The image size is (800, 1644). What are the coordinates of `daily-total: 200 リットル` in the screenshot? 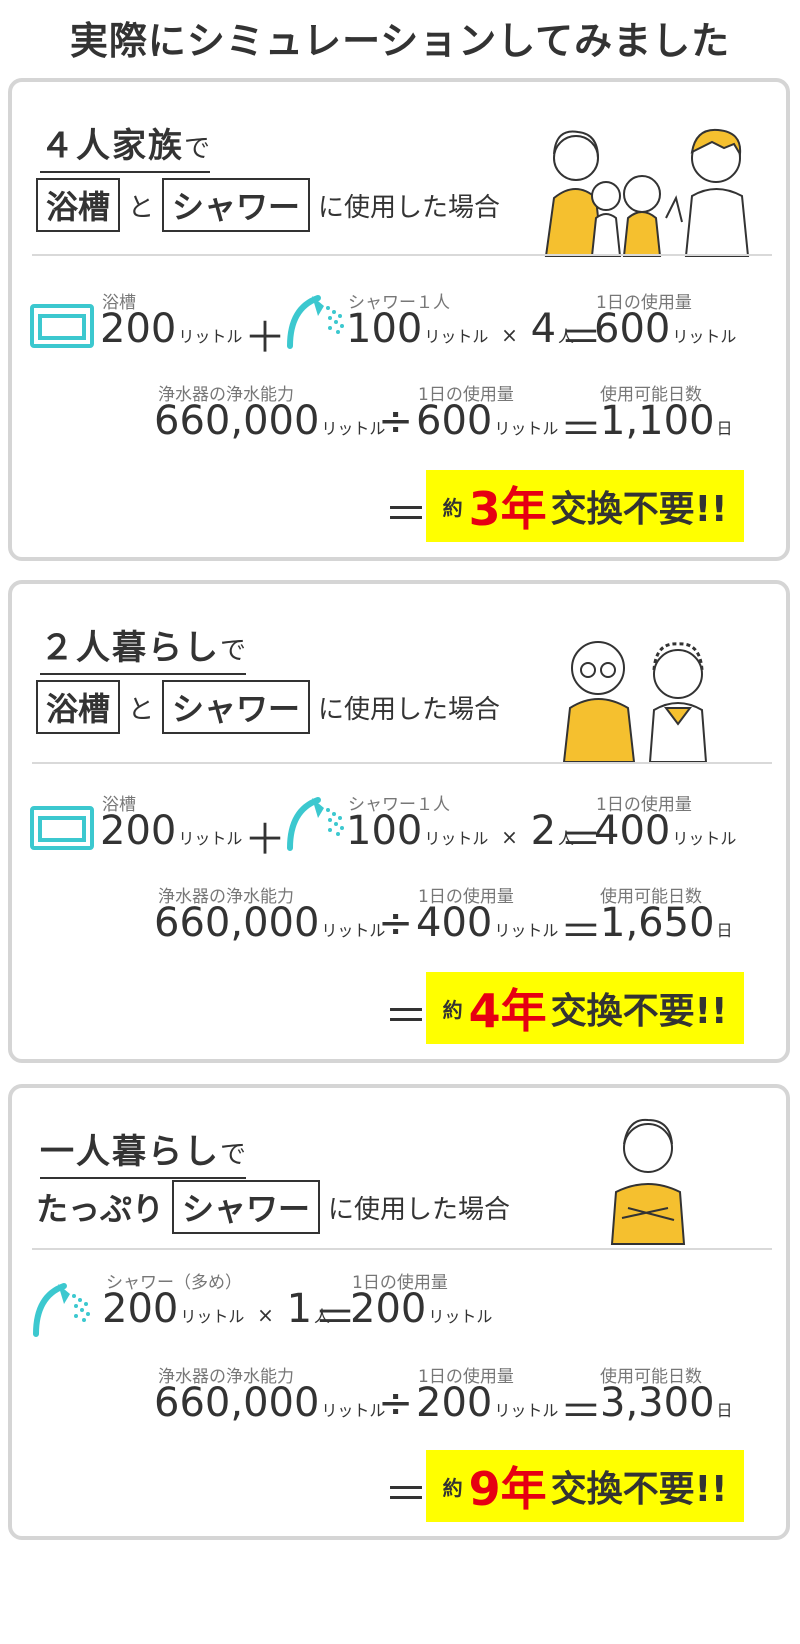 It's located at (421, 1309).